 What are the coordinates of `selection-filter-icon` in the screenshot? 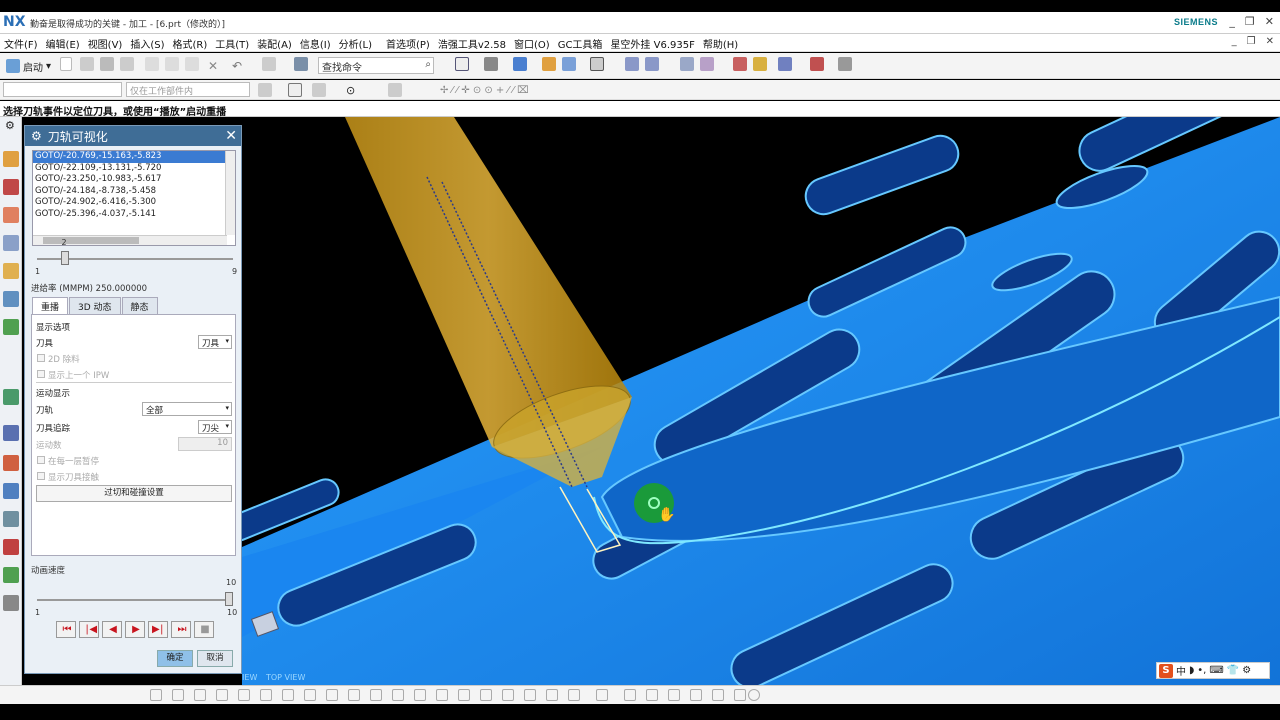 It's located at (707, 64).